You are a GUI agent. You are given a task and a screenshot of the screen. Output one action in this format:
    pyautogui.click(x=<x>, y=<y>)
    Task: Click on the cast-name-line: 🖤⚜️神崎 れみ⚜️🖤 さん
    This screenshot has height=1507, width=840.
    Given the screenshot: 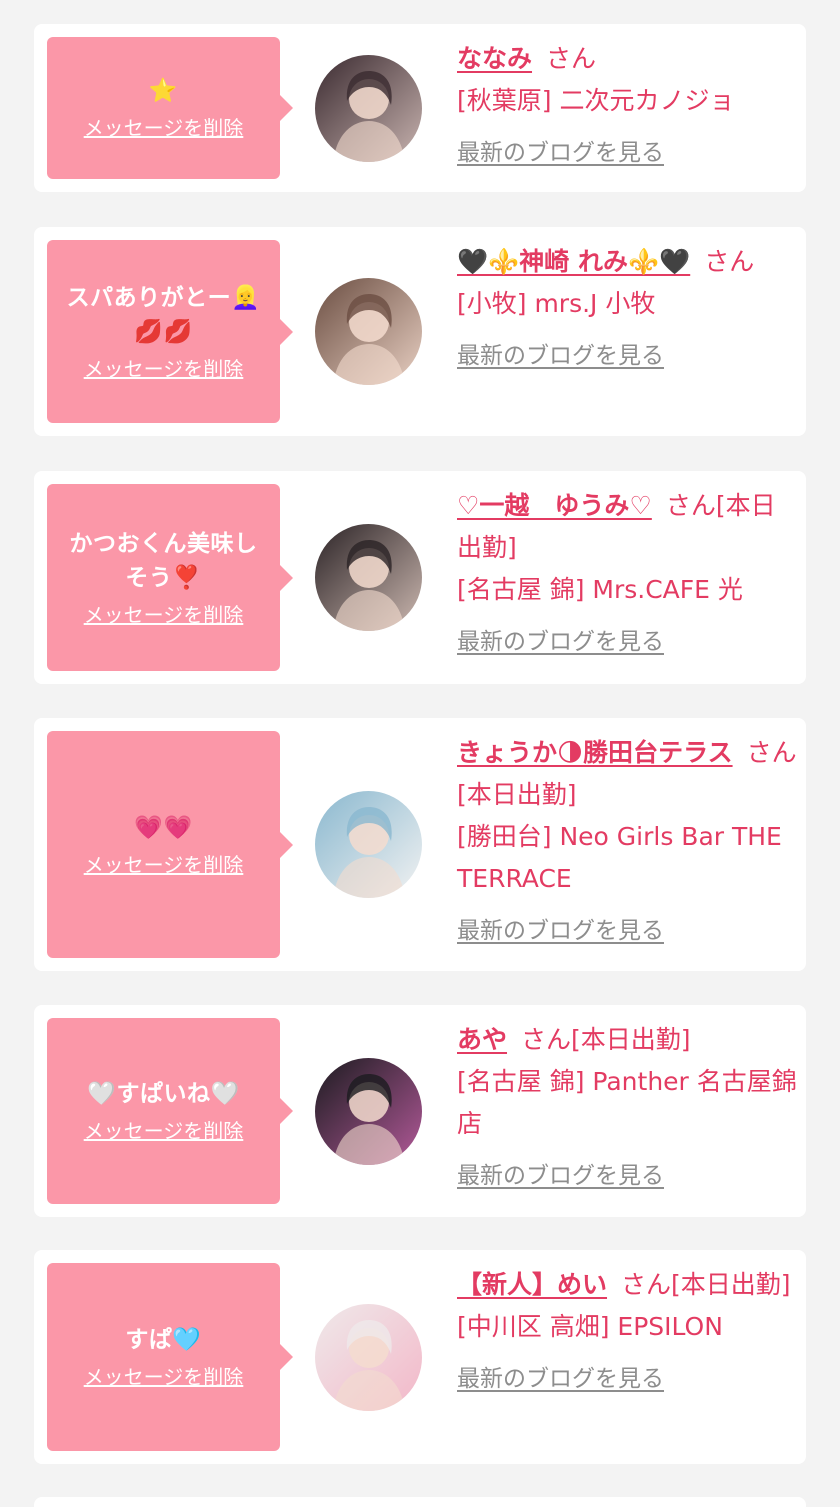 What is the action you would take?
    pyautogui.click(x=627, y=262)
    